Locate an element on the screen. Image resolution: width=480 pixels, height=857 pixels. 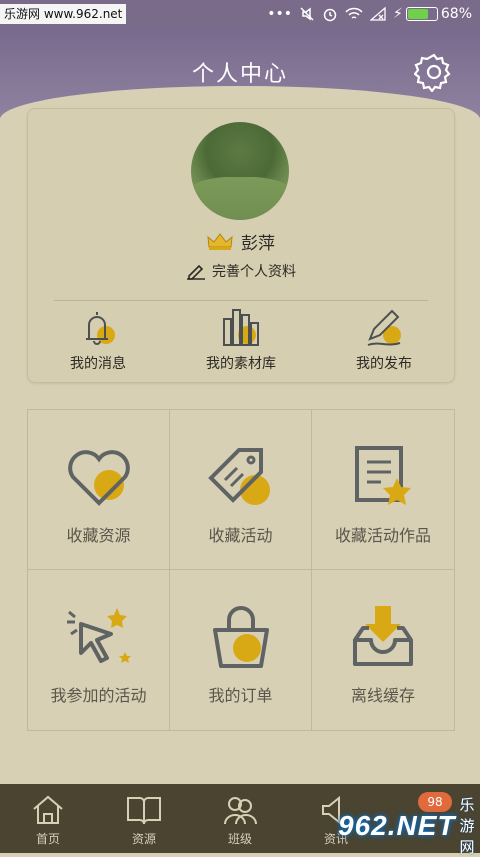
grid-item-favorite-resources: 收藏资源 is located at coordinates (99, 490).